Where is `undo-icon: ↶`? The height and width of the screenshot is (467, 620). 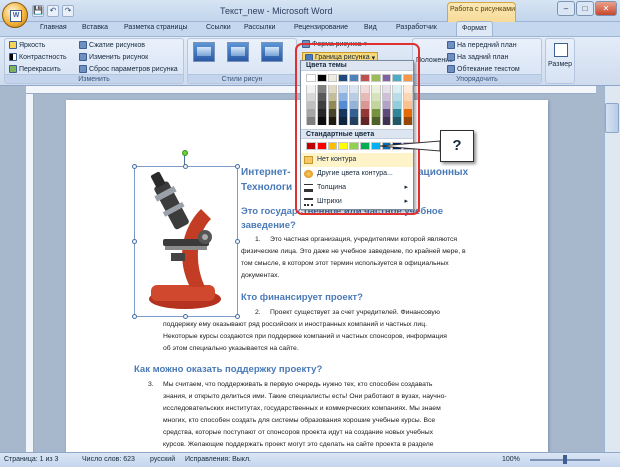
undo-icon: ↶ is located at coordinates (53, 11).